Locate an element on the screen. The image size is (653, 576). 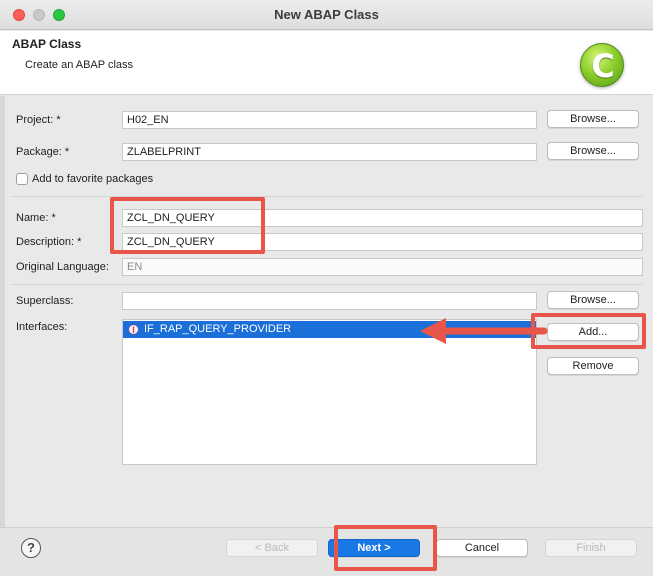
back-button: < Back is located at coordinates (272, 548).